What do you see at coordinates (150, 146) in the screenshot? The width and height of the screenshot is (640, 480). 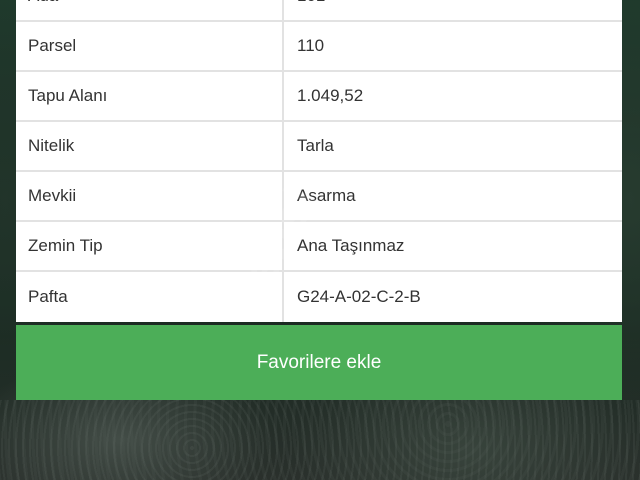 I see `row-label: Nitelik` at bounding box center [150, 146].